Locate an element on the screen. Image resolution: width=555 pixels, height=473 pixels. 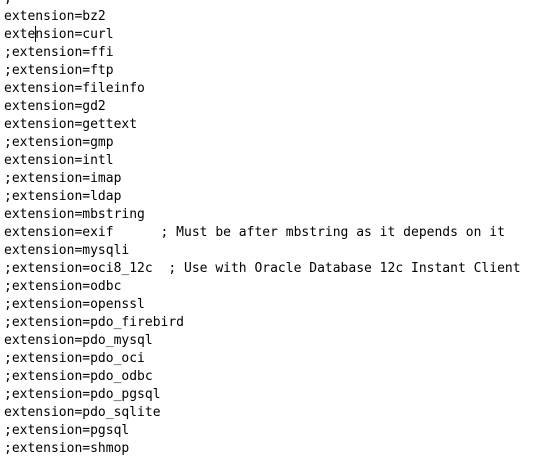
editor-line: ;extension=odbc is located at coordinates (262, 287).